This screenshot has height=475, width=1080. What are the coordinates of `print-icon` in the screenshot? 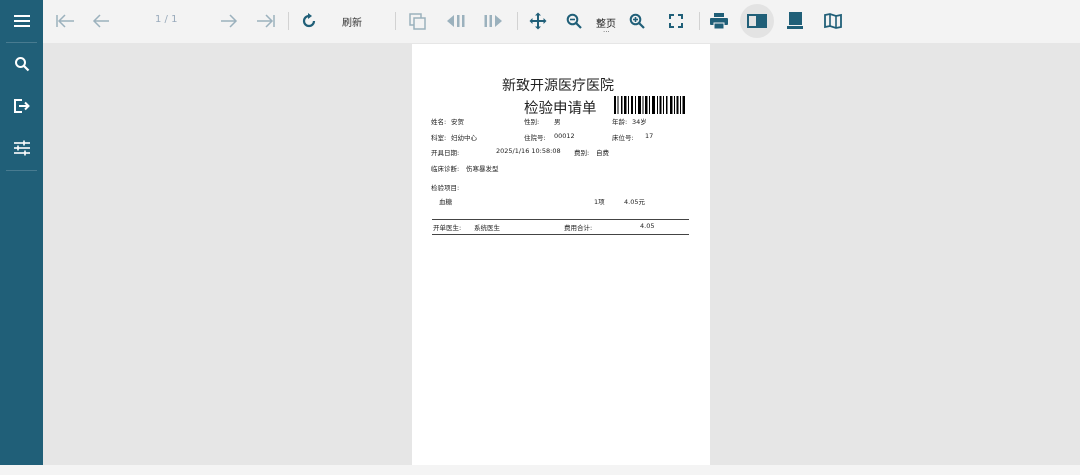 It's located at (719, 21).